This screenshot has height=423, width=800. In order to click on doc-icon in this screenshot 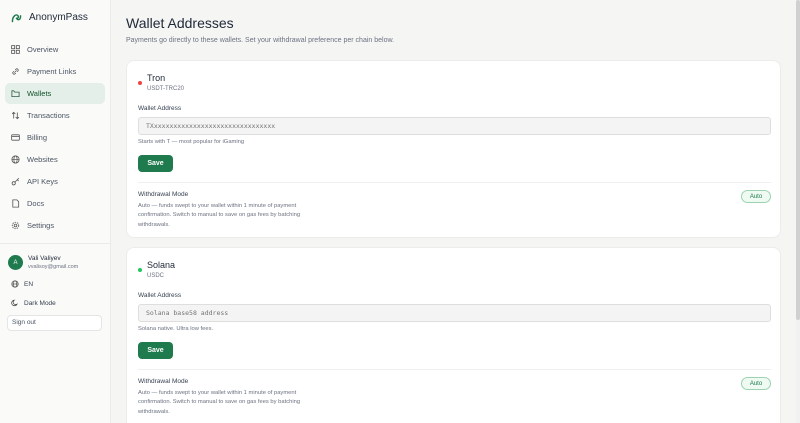, I will do `click(15, 203)`.